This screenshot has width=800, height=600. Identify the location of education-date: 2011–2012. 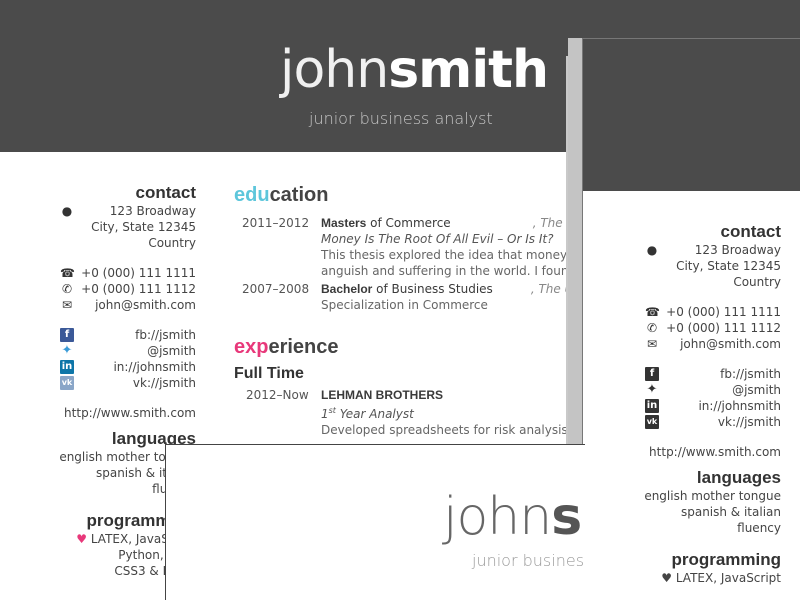
(276, 223).